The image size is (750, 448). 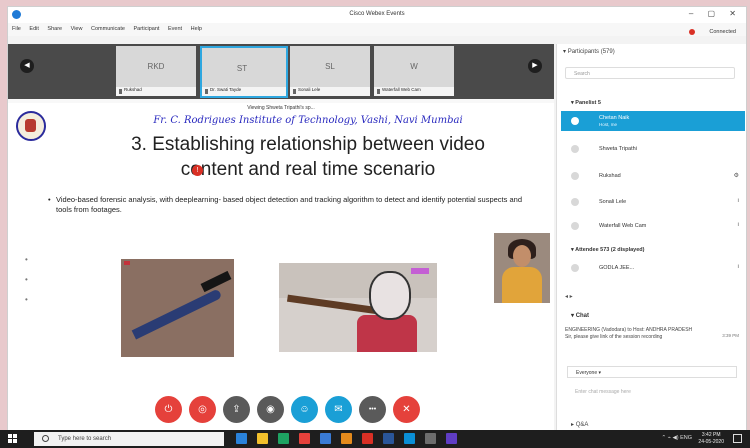 I want to click on taskbar-clock: 3:42 PM 24-05-2020, so click(x=711, y=438).